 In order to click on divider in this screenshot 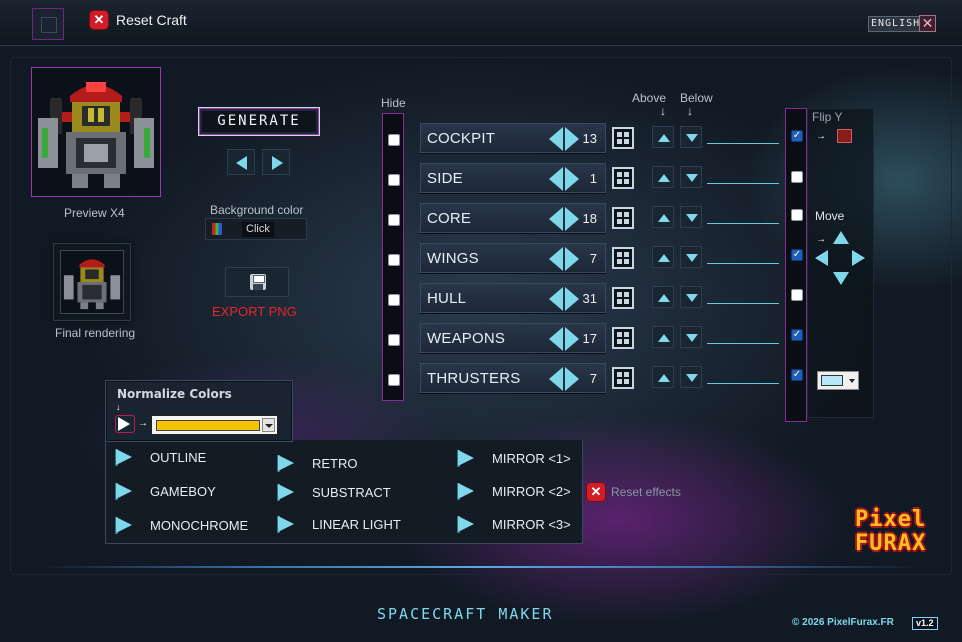, I will do `click(480, 567)`.